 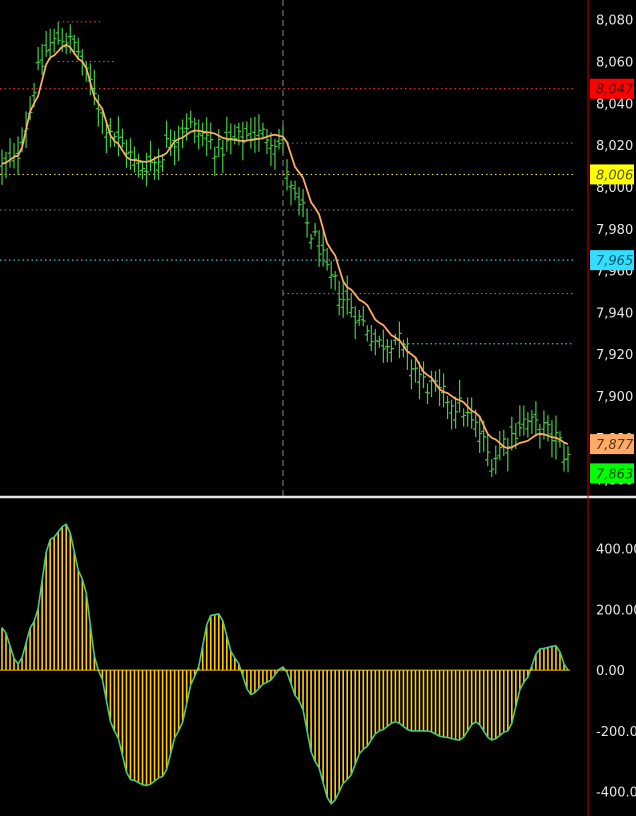 I want to click on last-value-label: 7,863, so click(x=614, y=474).